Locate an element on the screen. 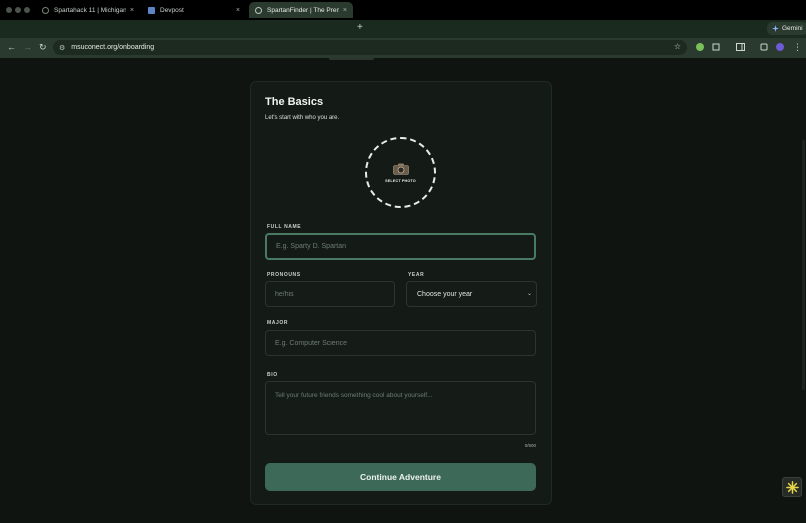 The width and height of the screenshot is (806, 523). profile-avatar-icon is located at coordinates (780, 47).